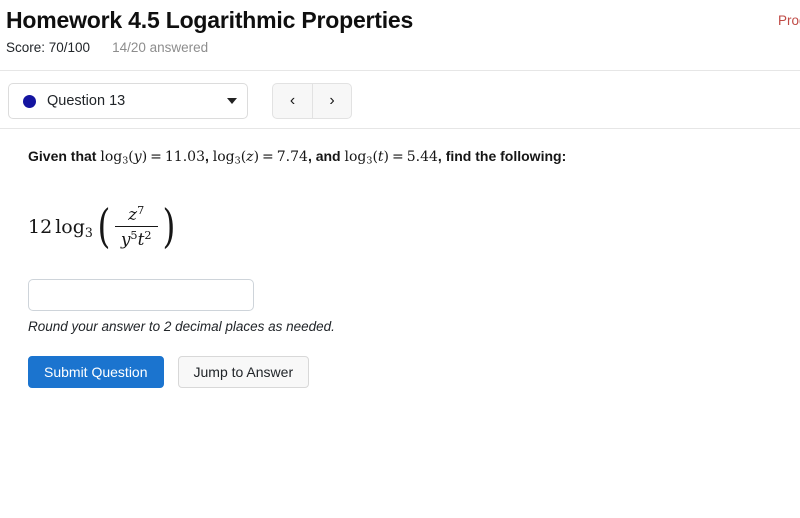 This screenshot has height=518, width=800. Describe the element at coordinates (250, 157) in the screenshot. I see `given-term-2-arg: z` at that location.